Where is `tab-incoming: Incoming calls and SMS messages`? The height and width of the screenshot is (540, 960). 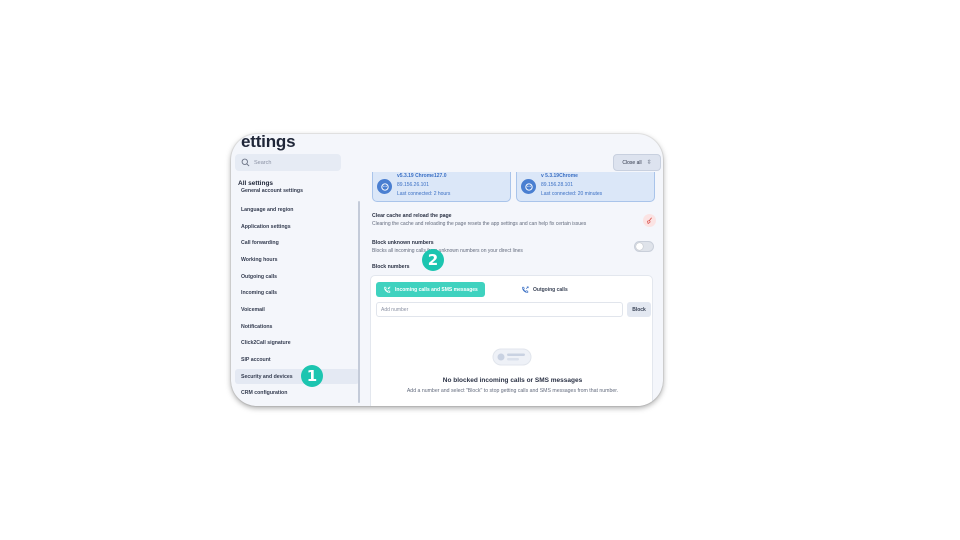
tab-incoming: Incoming calls and SMS messages is located at coordinates (430, 289).